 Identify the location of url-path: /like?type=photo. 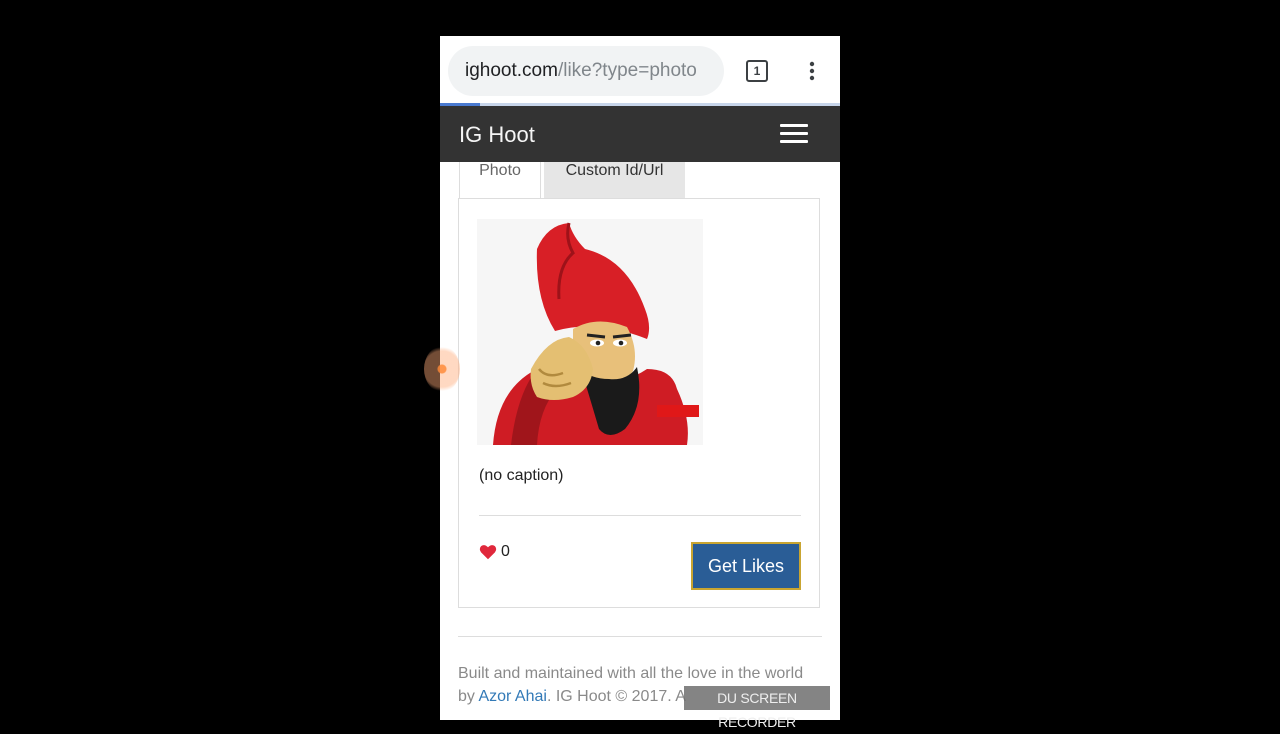
(627, 70).